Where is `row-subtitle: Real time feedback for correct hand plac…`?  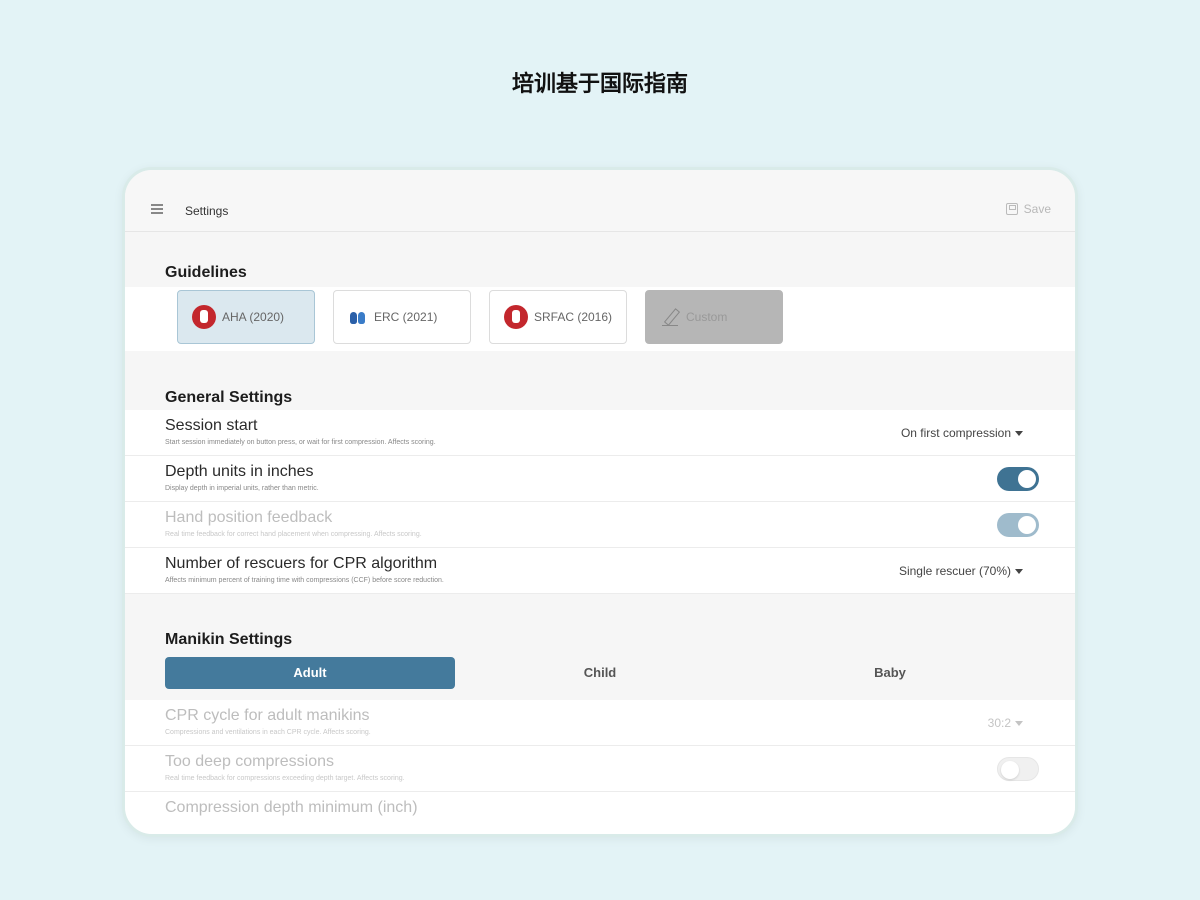 row-subtitle: Real time feedback for correct hand plac… is located at coordinates (293, 534).